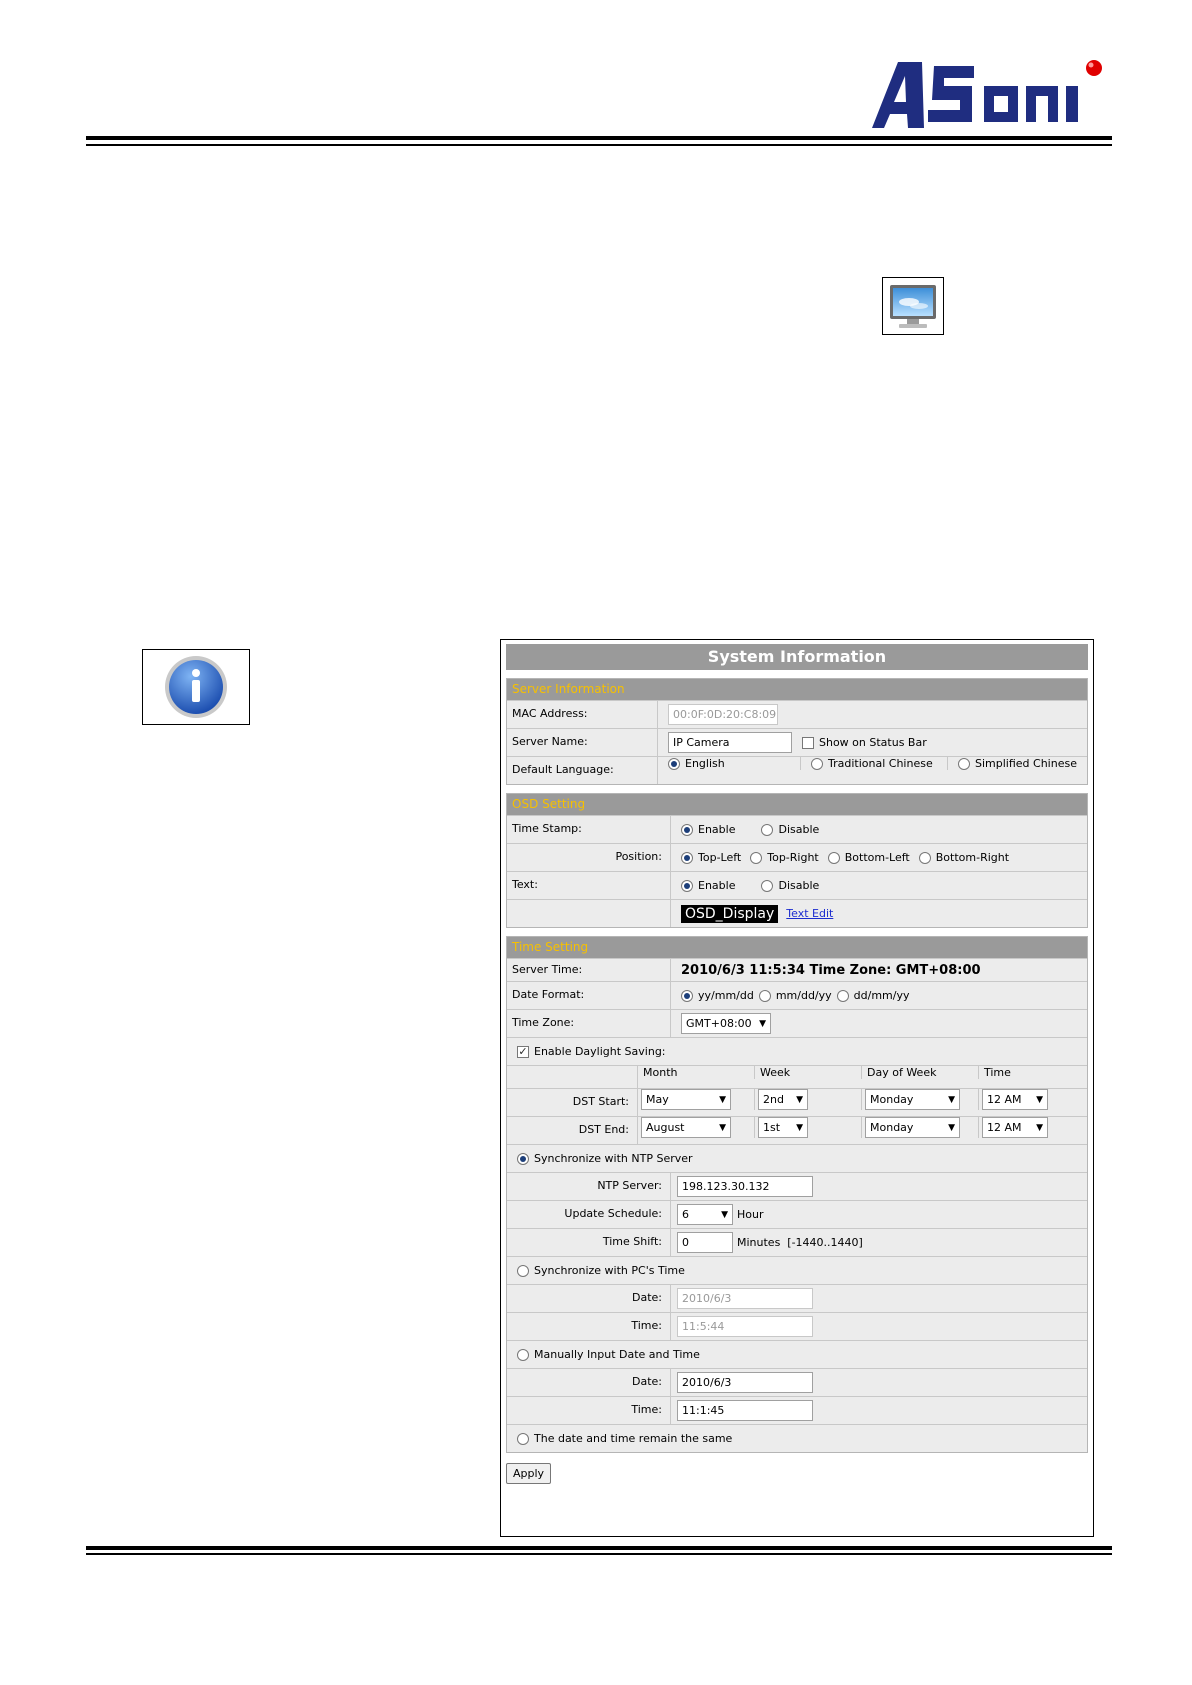 The width and height of the screenshot is (1192, 1685). I want to click on select-value: 12 AM, so click(1004, 1099).